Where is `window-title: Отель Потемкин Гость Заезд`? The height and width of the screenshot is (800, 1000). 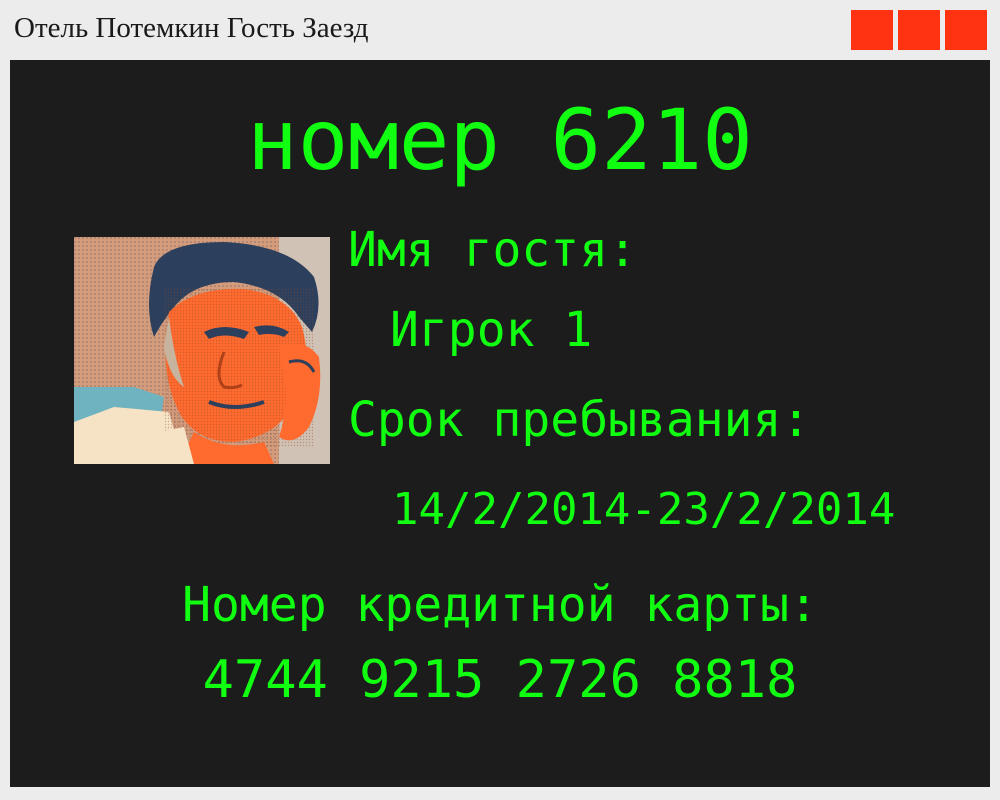
window-title: Отель Потемкин Гость Заезд is located at coordinates (191, 28).